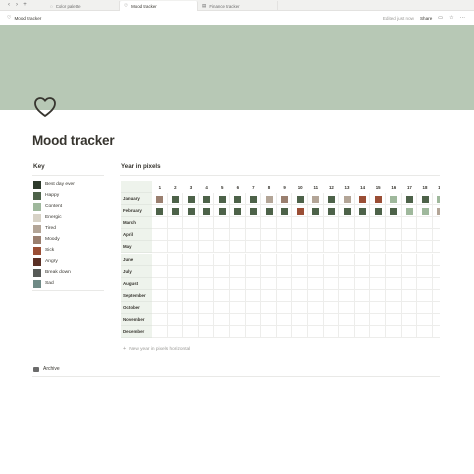 The width and height of the screenshot is (474, 474). What do you see at coordinates (426, 18) in the screenshot?
I see `share-button: Share` at bounding box center [426, 18].